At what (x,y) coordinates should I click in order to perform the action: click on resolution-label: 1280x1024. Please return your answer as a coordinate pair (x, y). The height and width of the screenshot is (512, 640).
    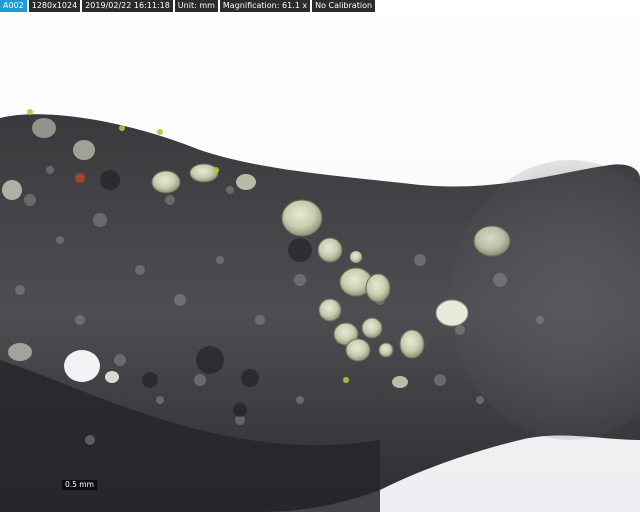
    Looking at the image, I should click on (54, 6).